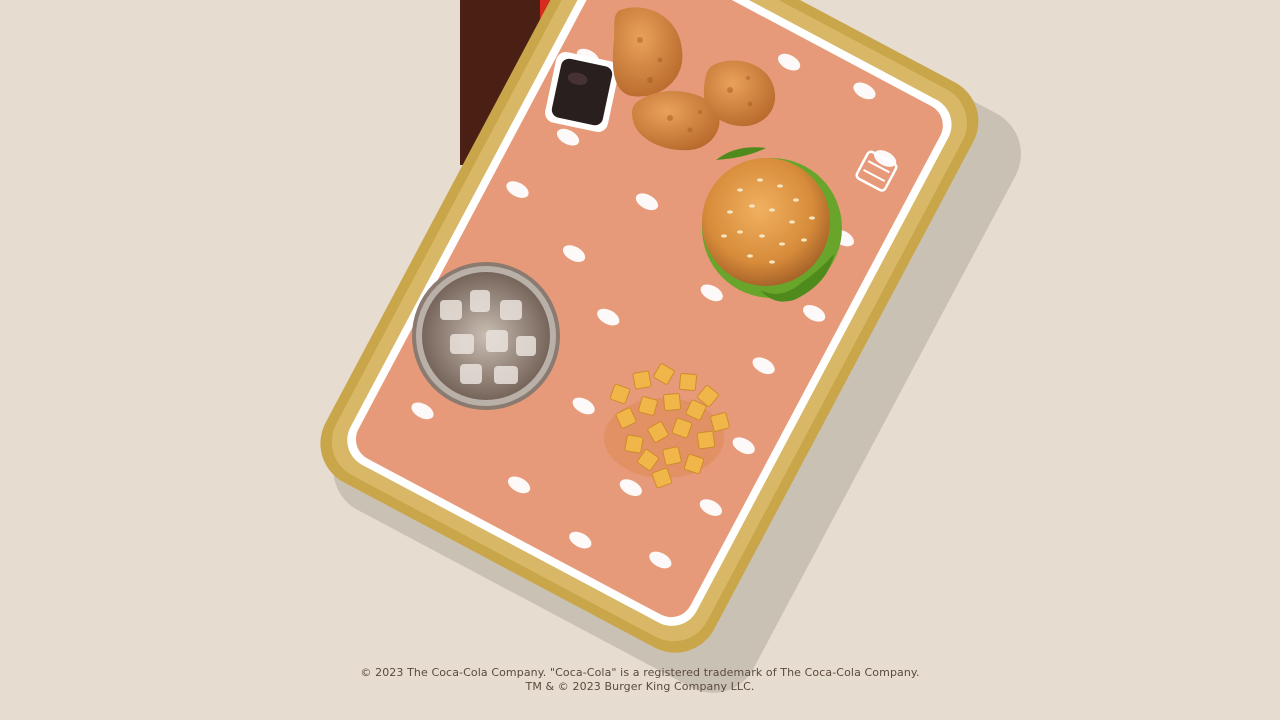  I want to click on burger-bun, so click(766, 222).